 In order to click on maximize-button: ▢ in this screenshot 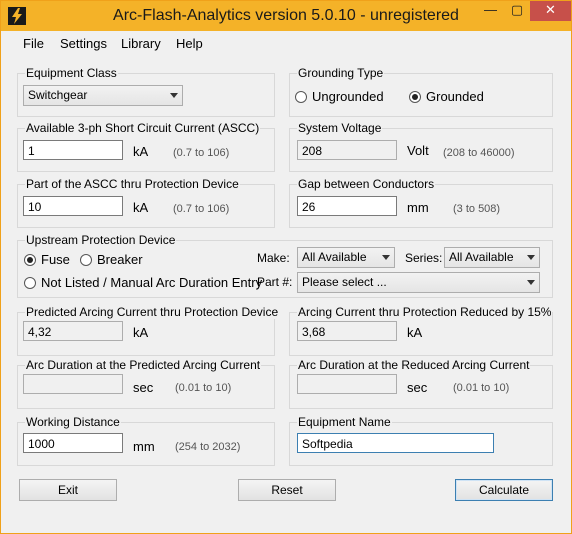, I will do `click(517, 11)`.